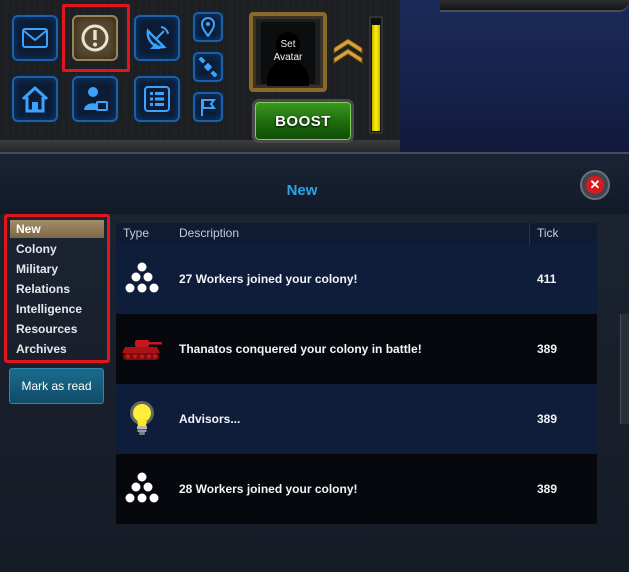 Image resolution: width=629 pixels, height=572 pixels. I want to click on satellite-dish-button, so click(157, 38).